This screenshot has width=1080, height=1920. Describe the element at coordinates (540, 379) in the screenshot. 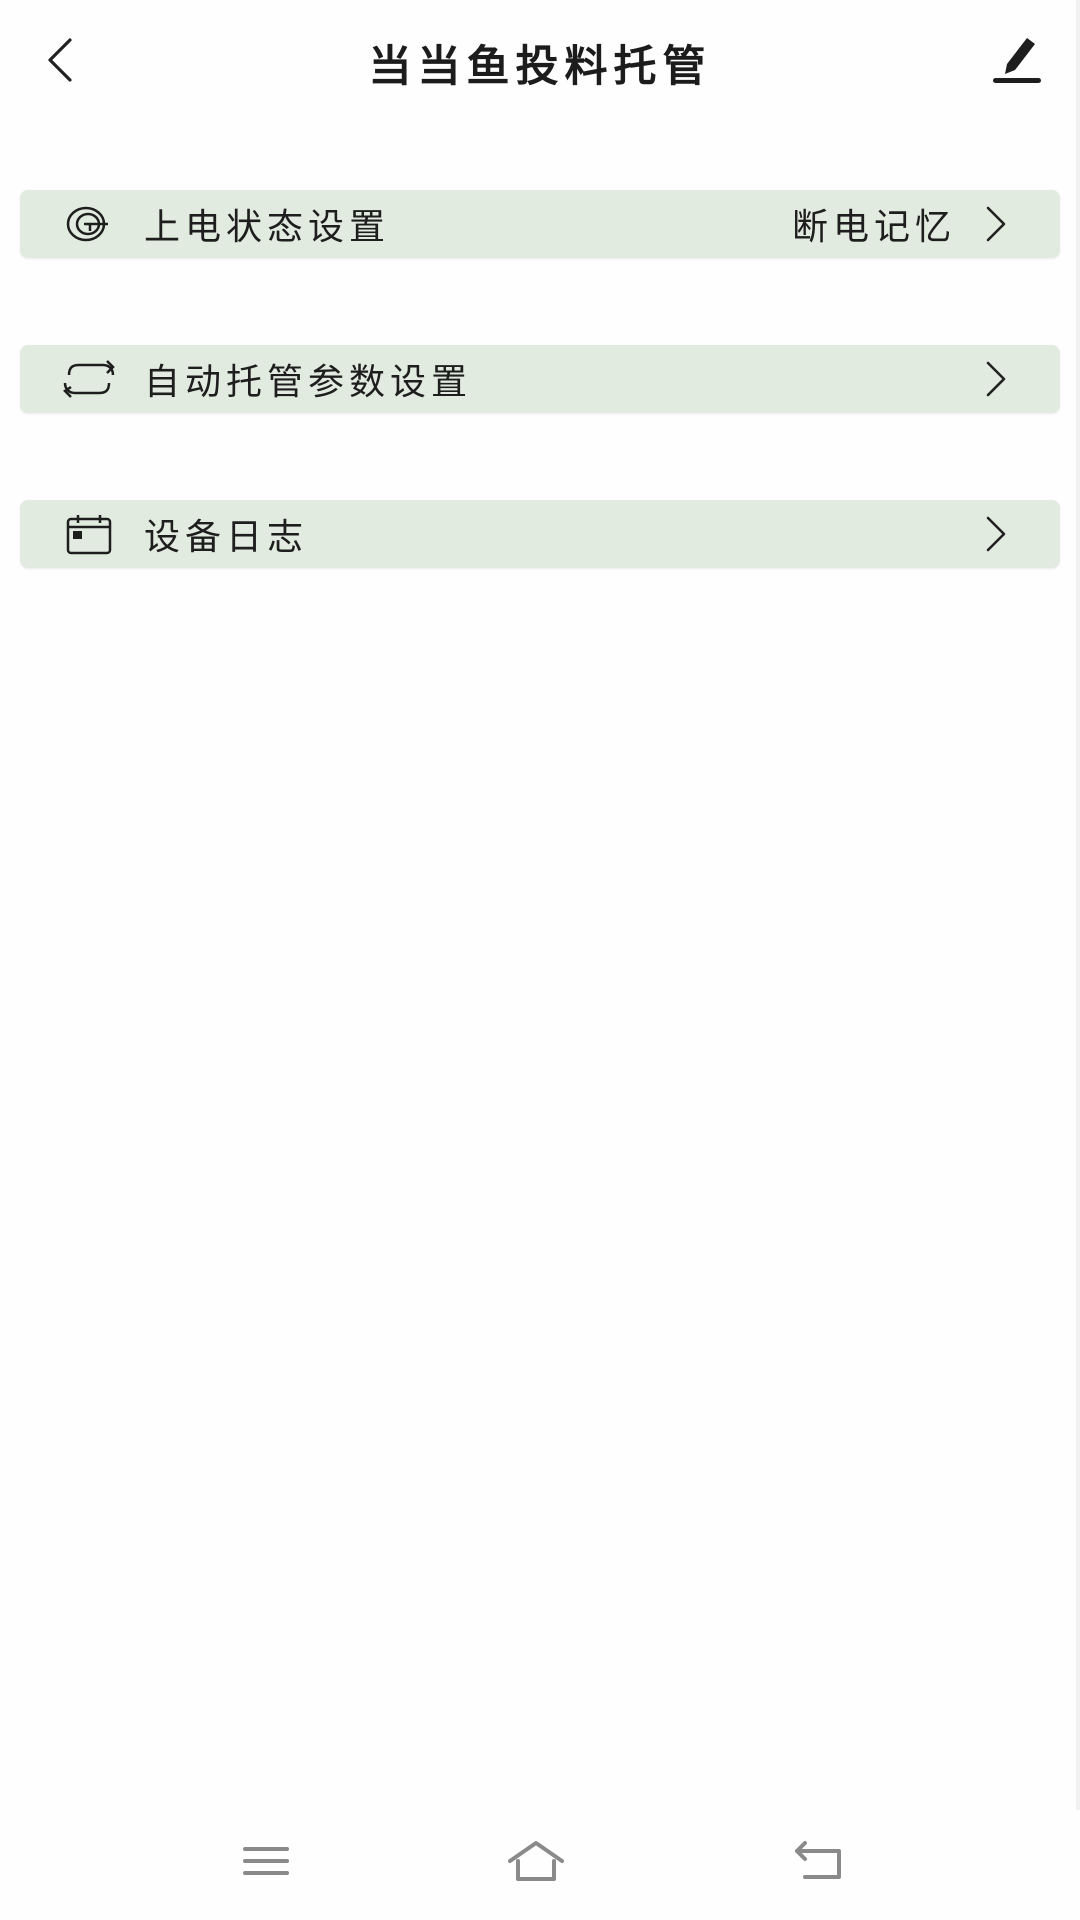

I see `row-auto-params: 自动托管参数设置` at that location.